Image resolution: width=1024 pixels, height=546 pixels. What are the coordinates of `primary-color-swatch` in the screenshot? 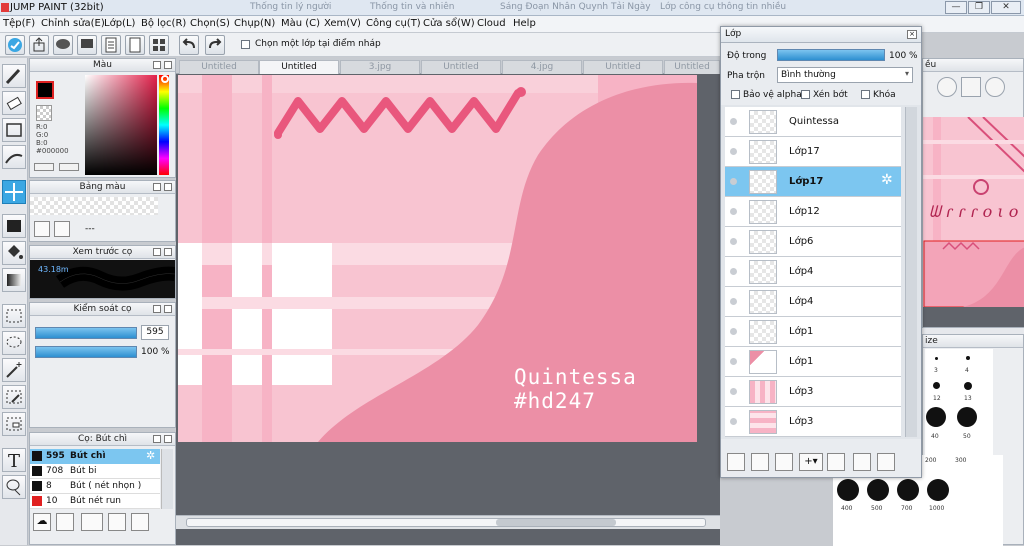 It's located at (45, 90).